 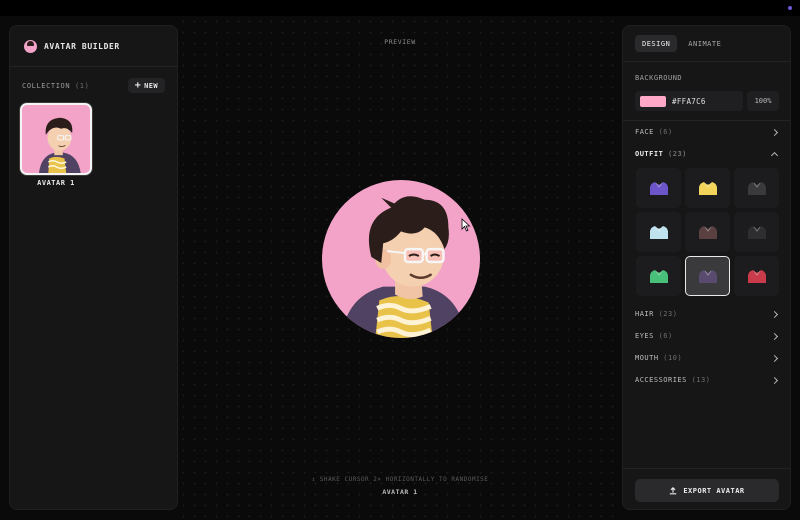 What do you see at coordinates (661, 154) in the screenshot?
I see `section-outfit-label: OUTFIT (23)` at bounding box center [661, 154].